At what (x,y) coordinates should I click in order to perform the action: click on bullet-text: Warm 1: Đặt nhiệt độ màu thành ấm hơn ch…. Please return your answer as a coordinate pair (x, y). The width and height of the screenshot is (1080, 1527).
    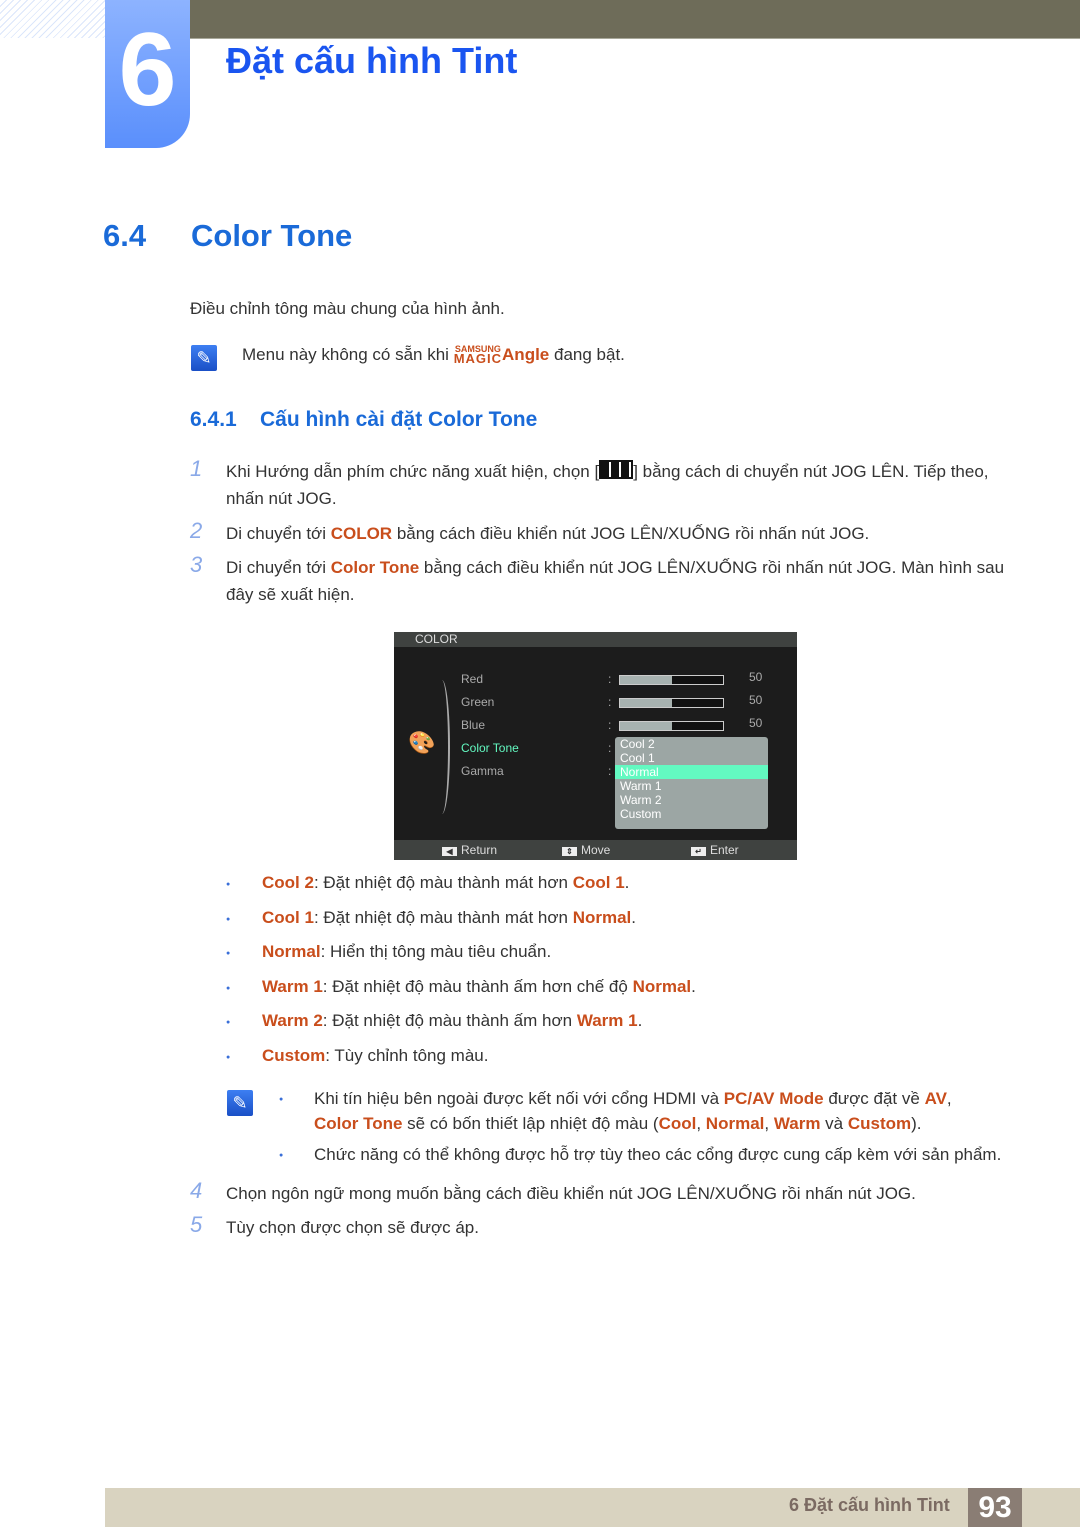
    Looking at the image, I should click on (479, 986).